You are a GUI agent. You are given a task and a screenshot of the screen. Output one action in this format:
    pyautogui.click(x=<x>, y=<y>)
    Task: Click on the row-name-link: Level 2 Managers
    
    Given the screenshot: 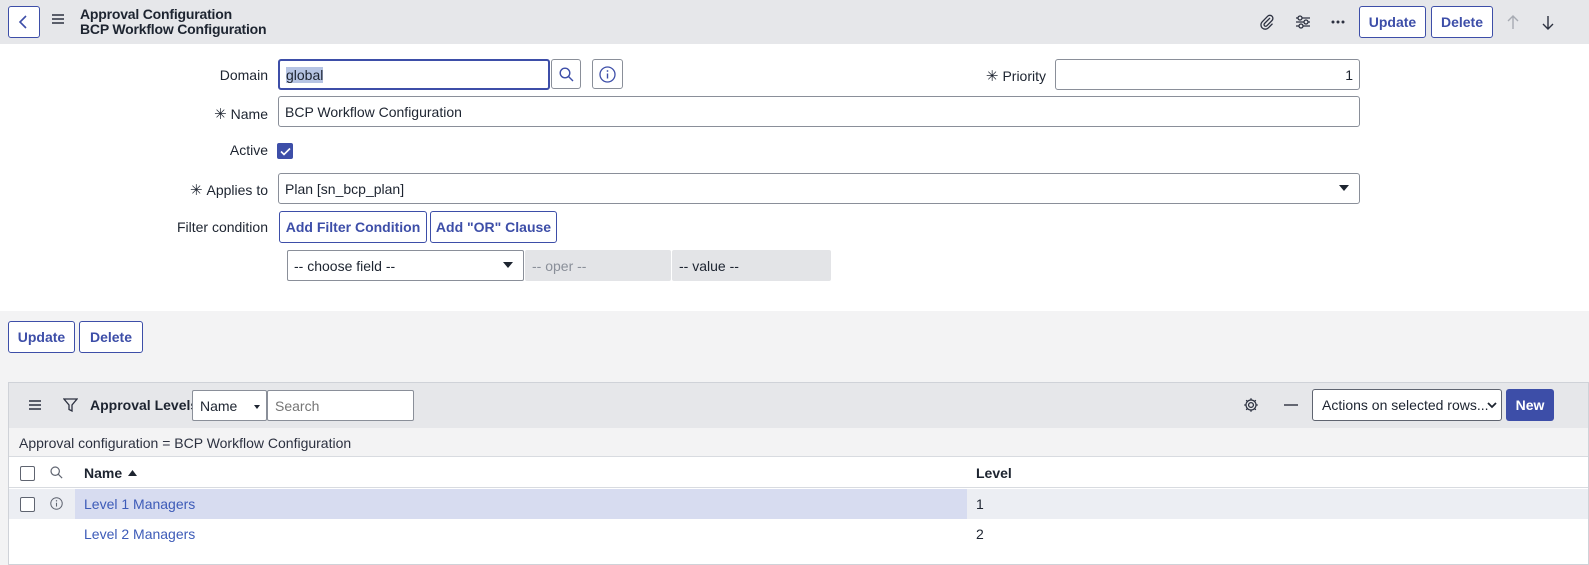 What is the action you would take?
    pyautogui.click(x=139, y=534)
    